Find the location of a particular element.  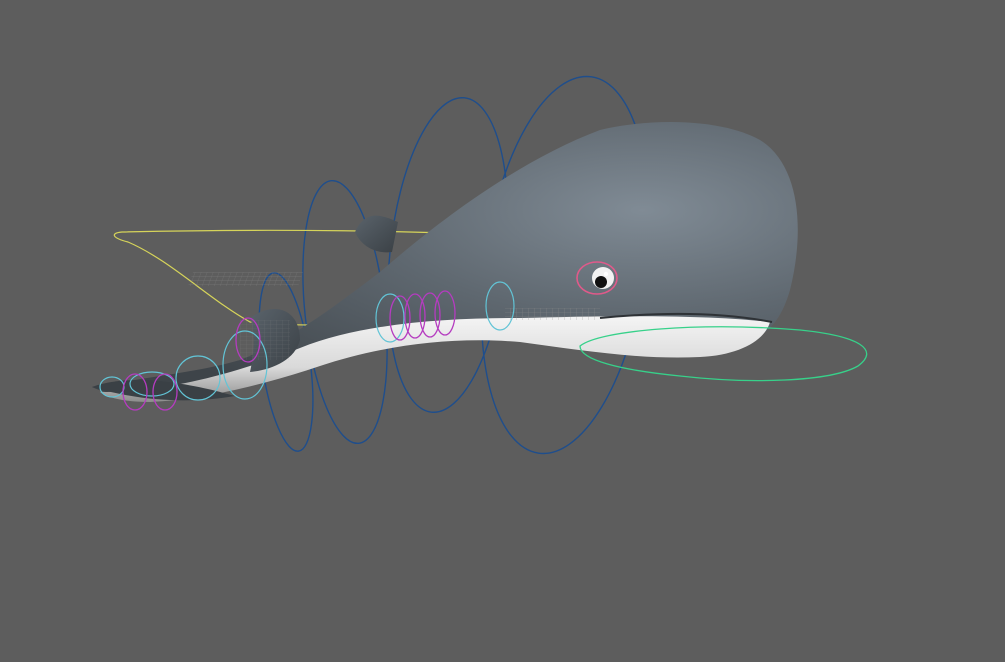

eye-pupil is located at coordinates (601, 282).